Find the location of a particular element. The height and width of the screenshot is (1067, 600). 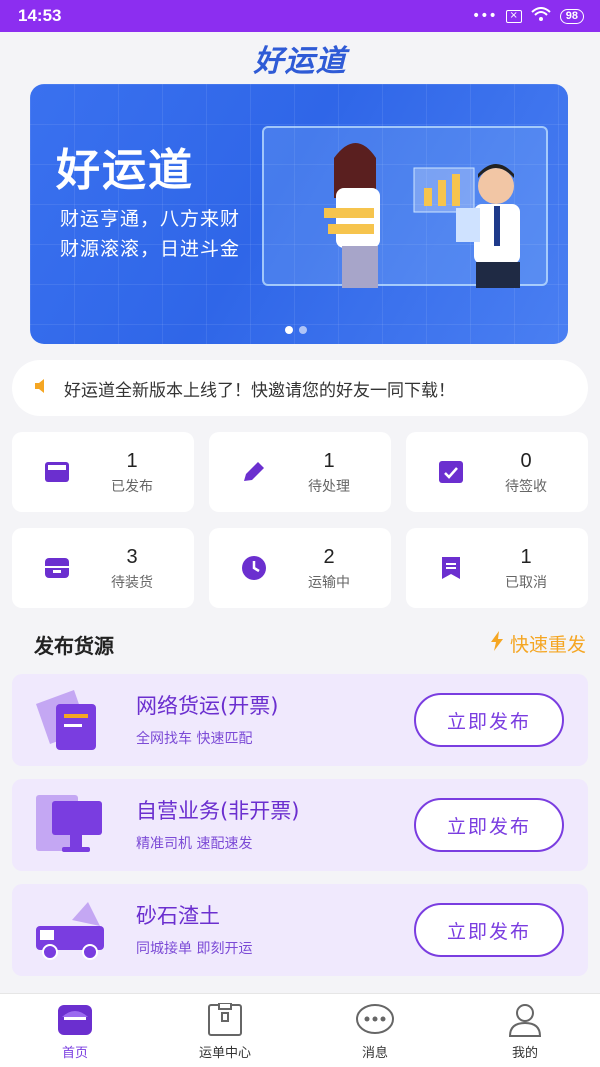

stat-count: 3 is located at coordinates (132, 557).